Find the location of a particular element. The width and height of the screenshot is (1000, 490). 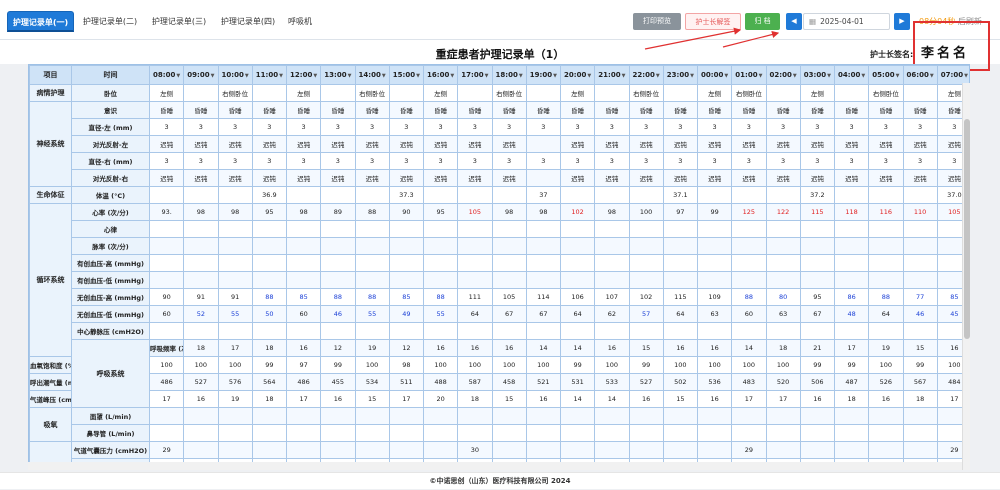

table-cell: 12 is located at coordinates (338, 348).